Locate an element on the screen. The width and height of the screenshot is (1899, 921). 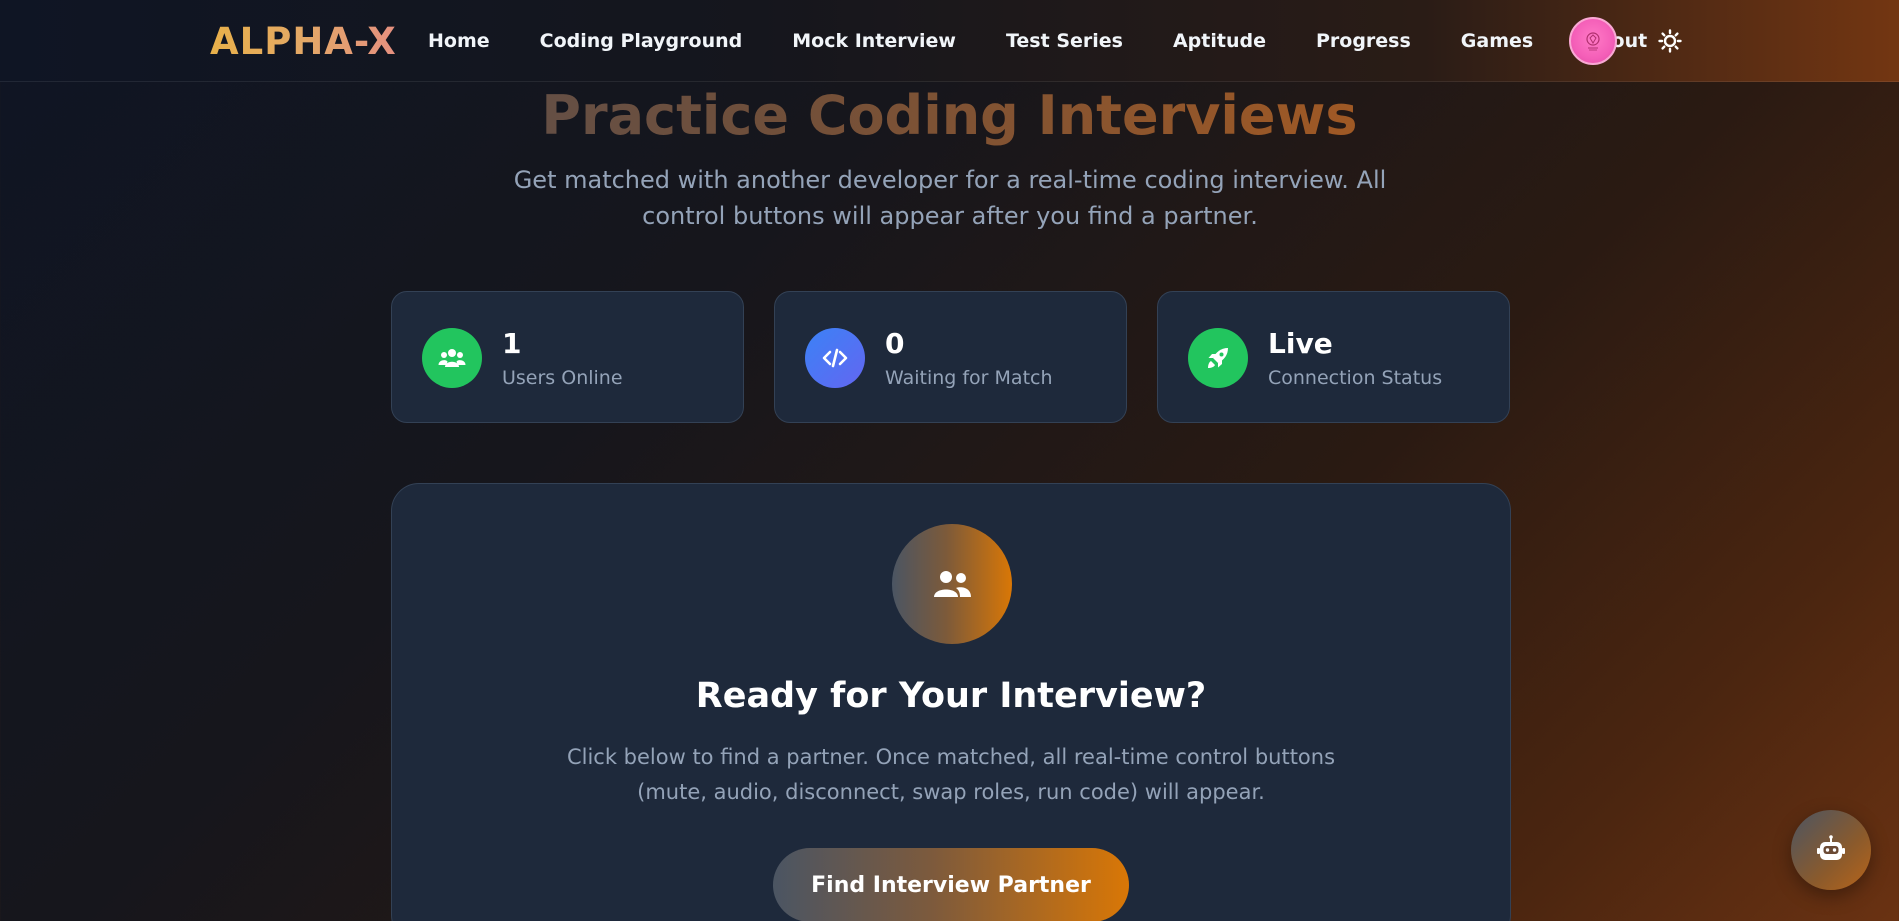
theme-toggle-button is located at coordinates (1670, 41).